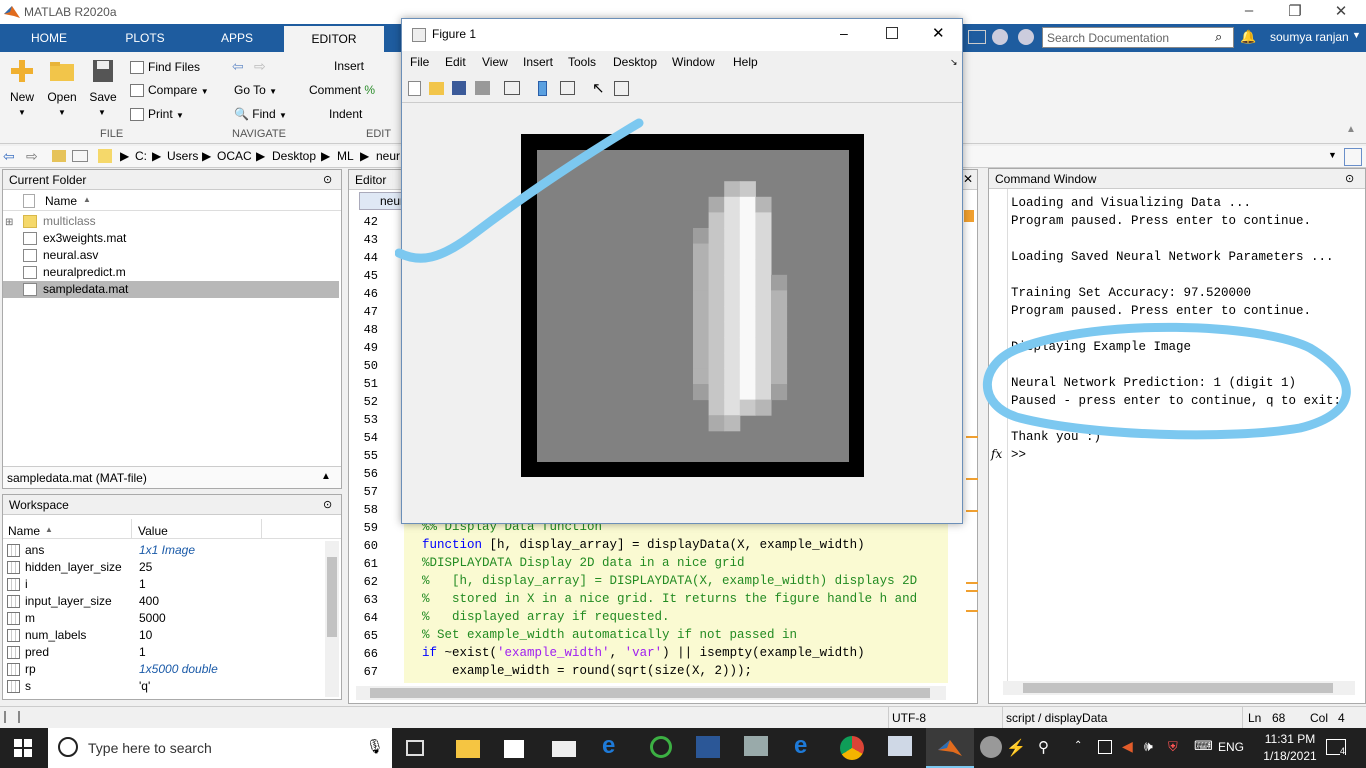 The width and height of the screenshot is (1366, 768). Describe the element at coordinates (32, 156) in the screenshot. I see `nav-forward-icon: ⇨` at that location.